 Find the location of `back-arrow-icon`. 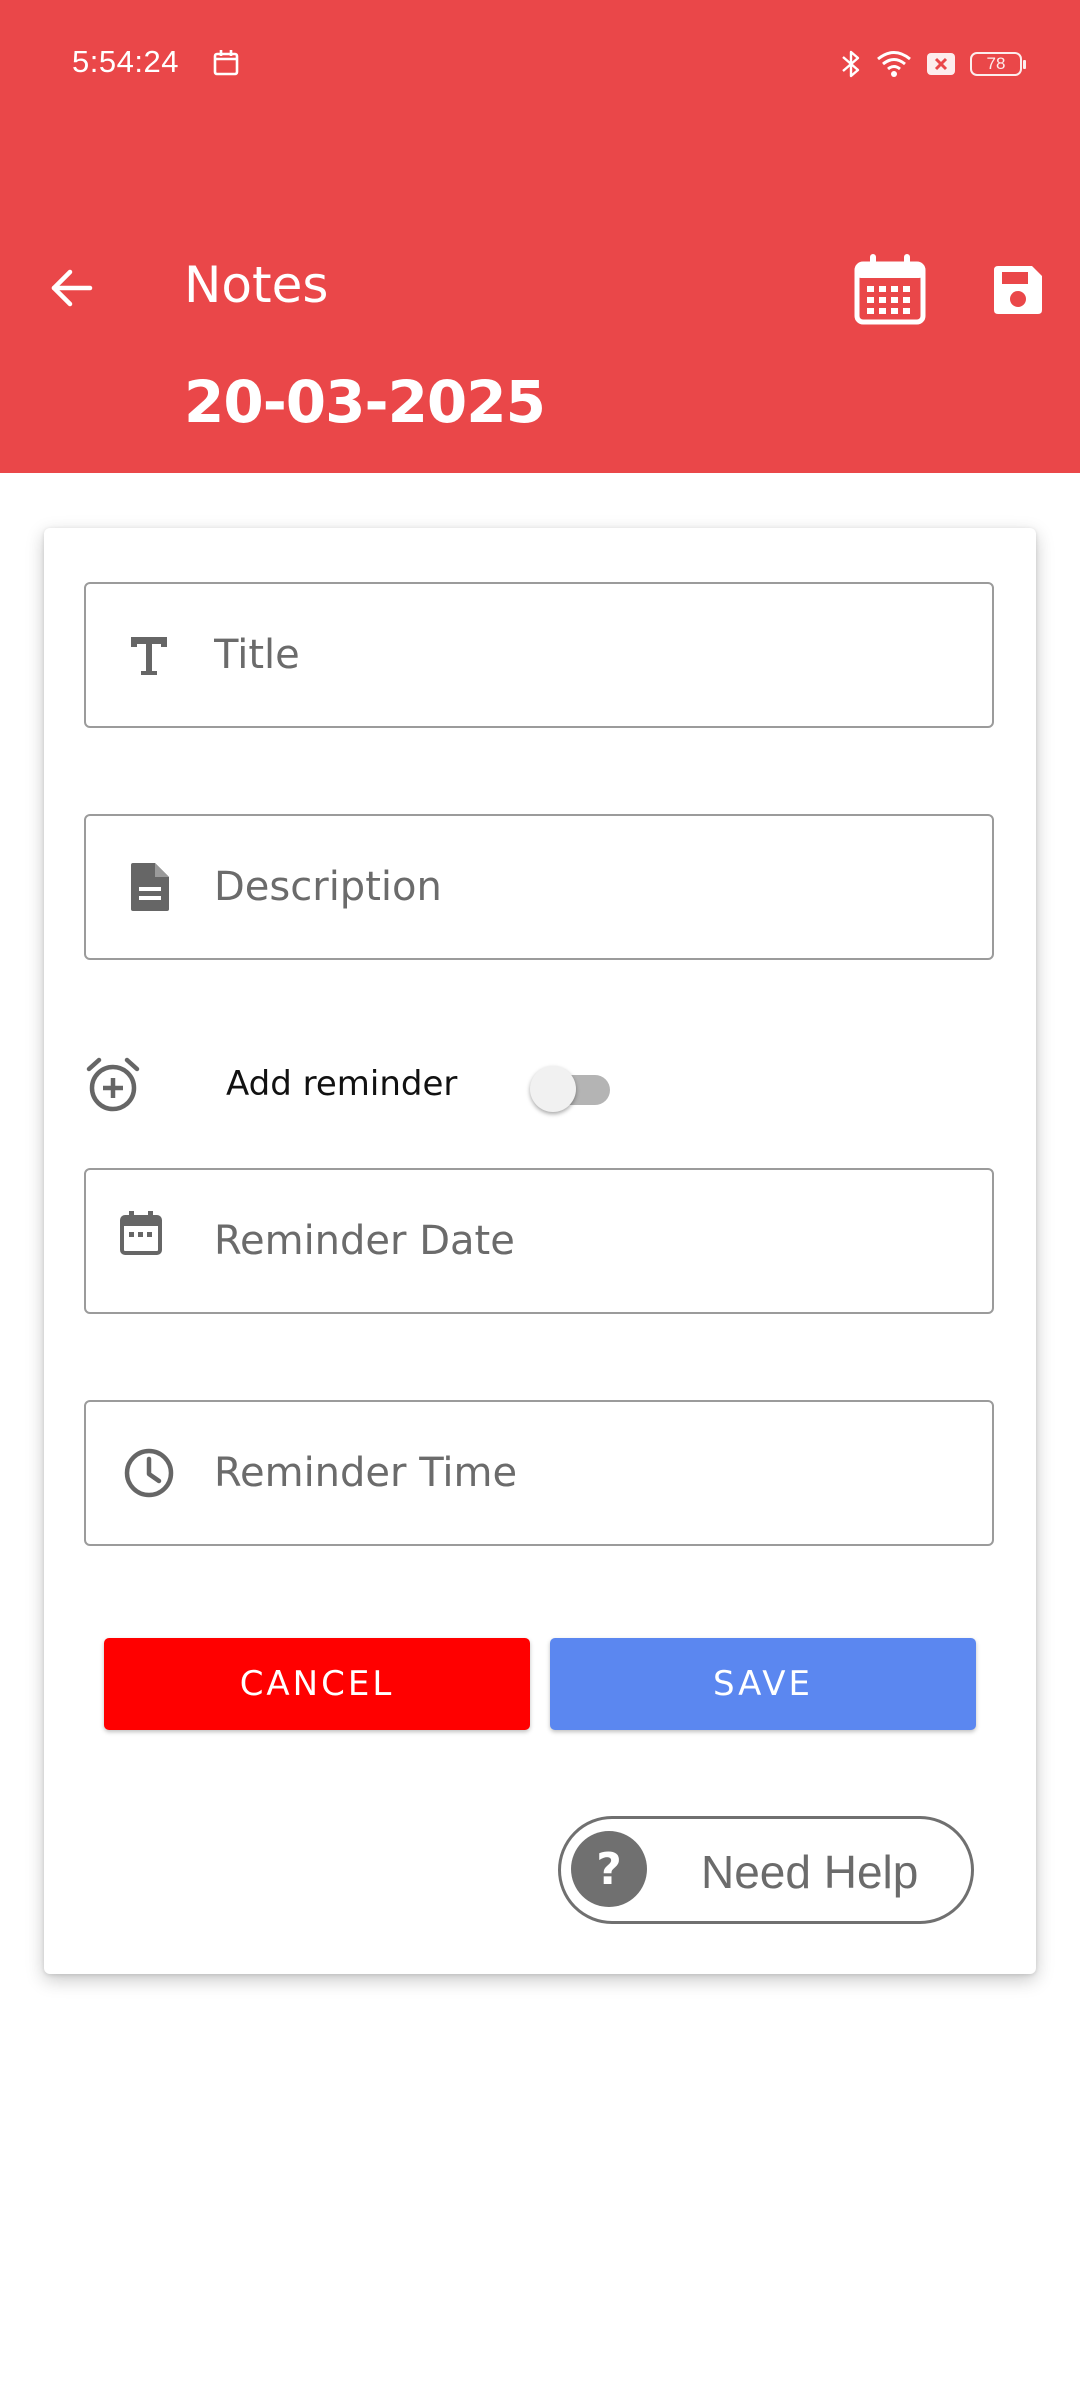

back-arrow-icon is located at coordinates (72, 290).